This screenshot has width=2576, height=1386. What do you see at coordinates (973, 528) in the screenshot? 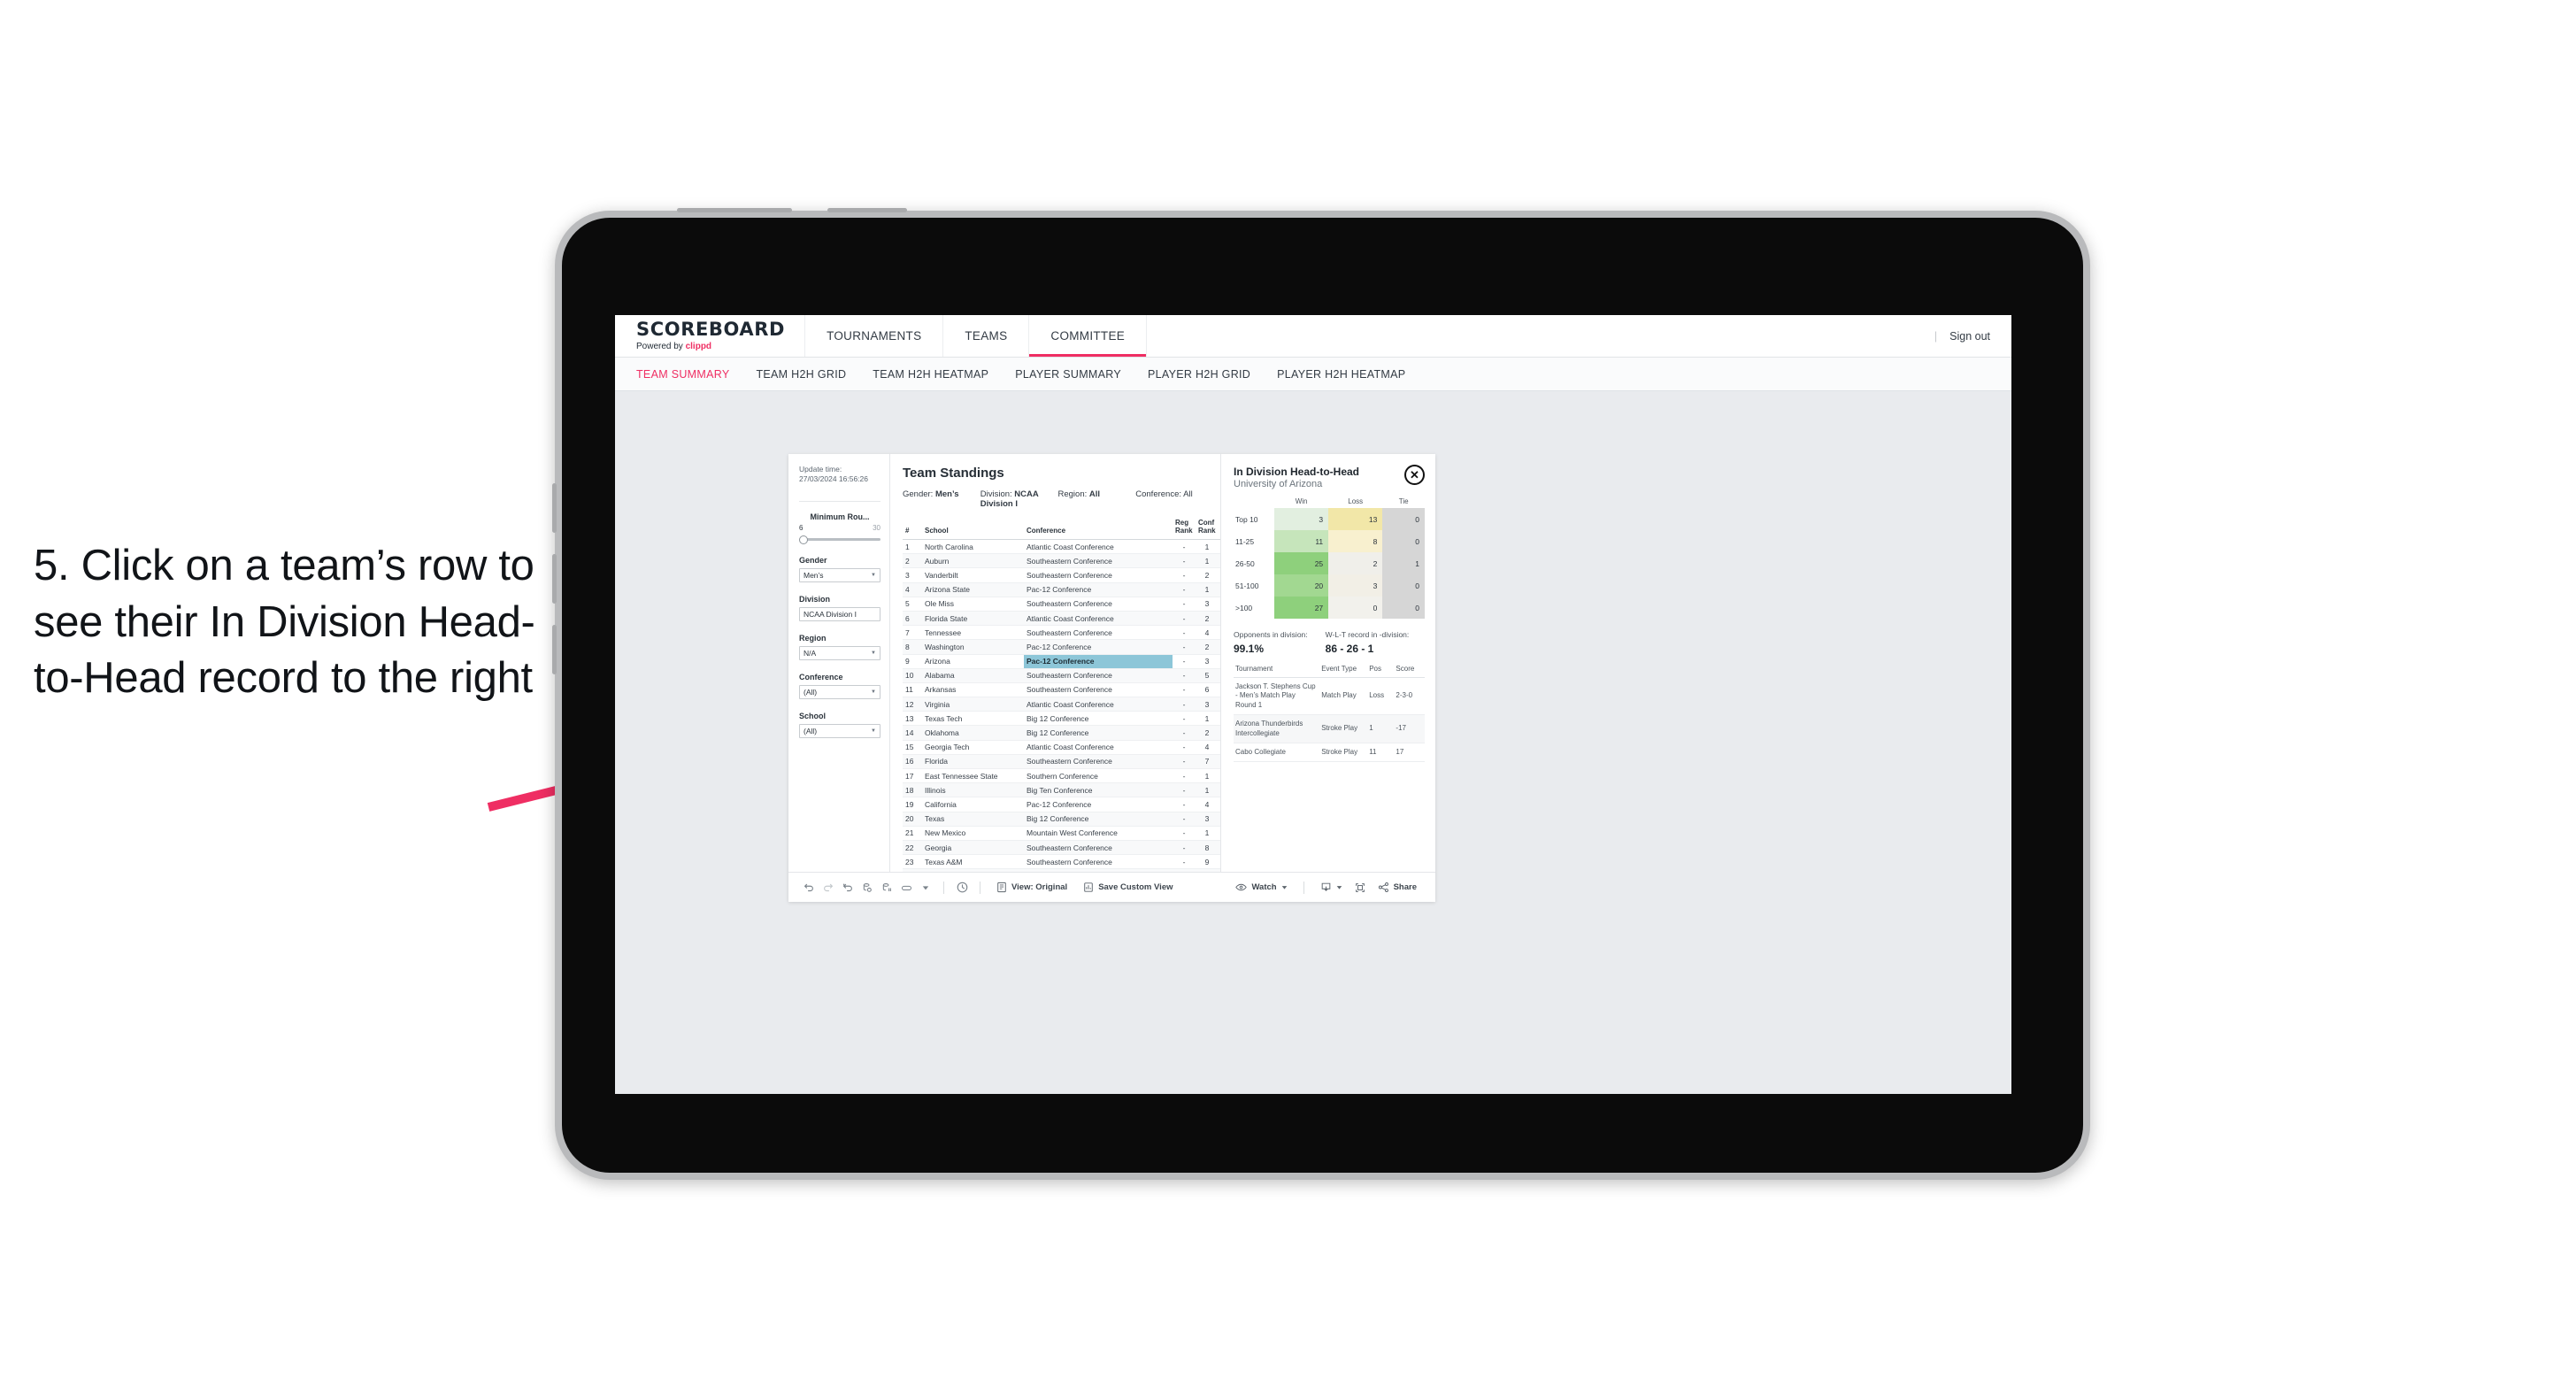
I see `col-school: School` at bounding box center [973, 528].